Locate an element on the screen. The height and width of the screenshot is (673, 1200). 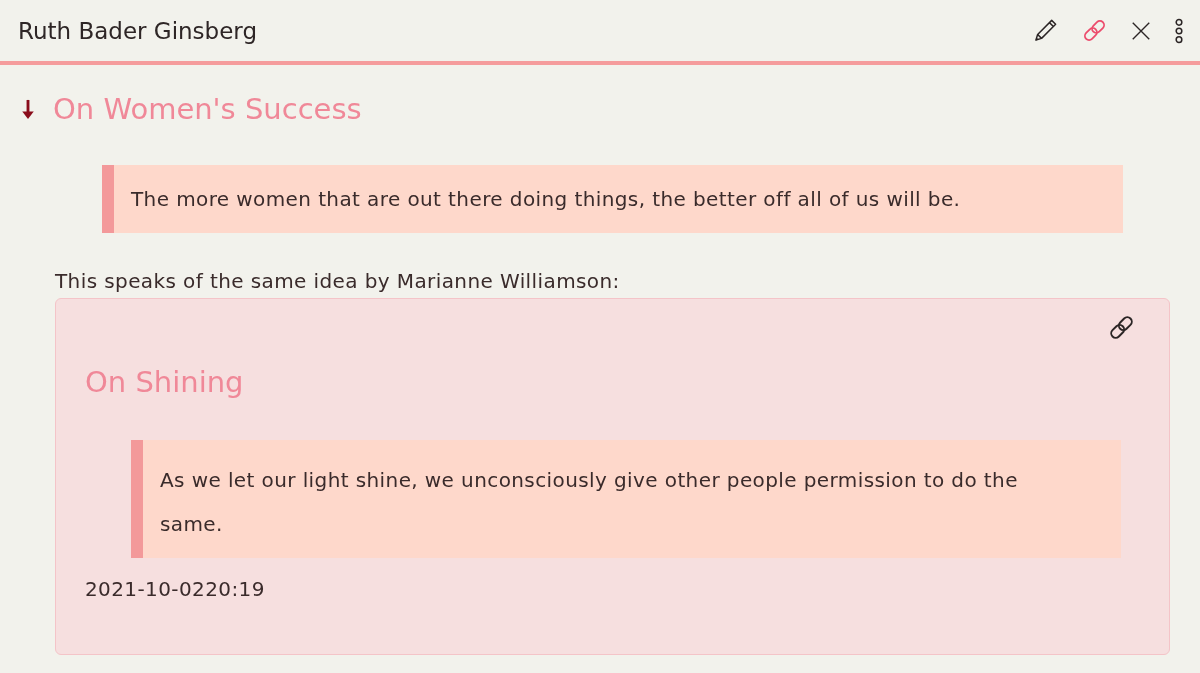
arrow-down-icon is located at coordinates (28, 109).